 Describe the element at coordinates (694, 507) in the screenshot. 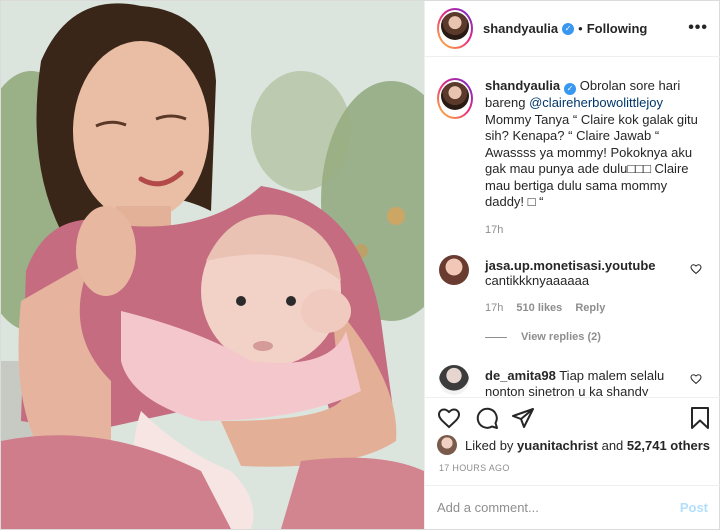

I see `post-comment-button: Post` at that location.